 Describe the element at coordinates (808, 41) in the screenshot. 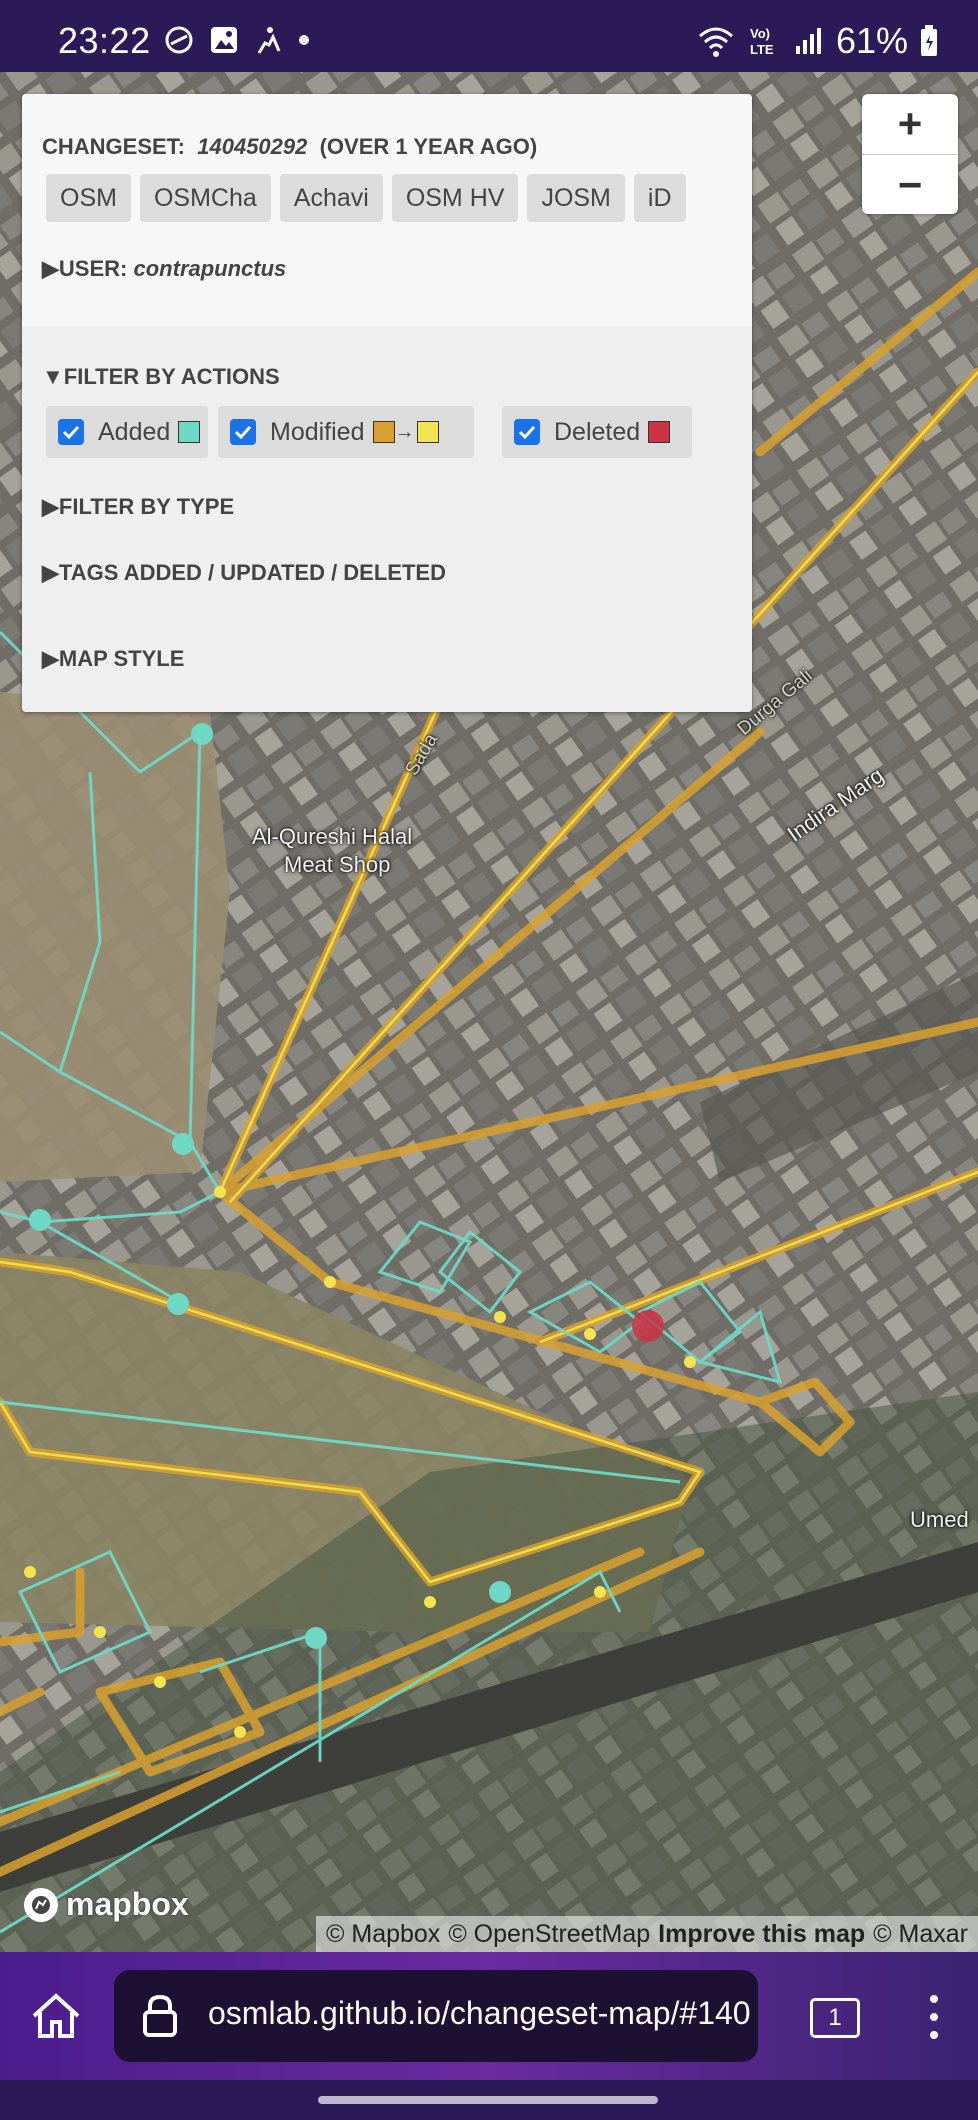

I see `signal-icon` at that location.